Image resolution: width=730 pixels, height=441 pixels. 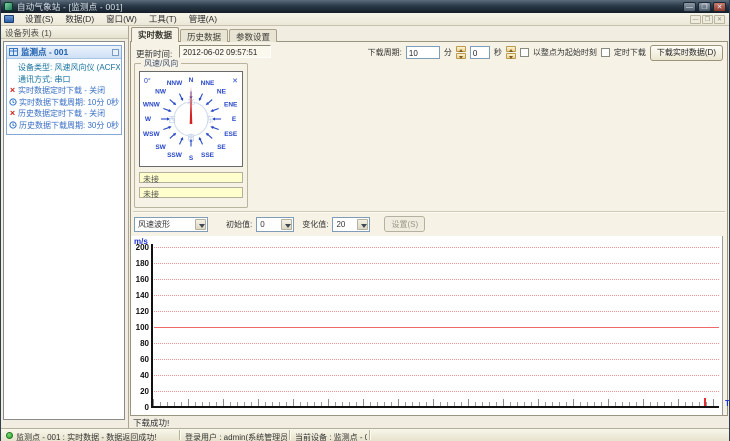 What do you see at coordinates (239, 224) in the screenshot?
I see `initial-value-label: 初始值:` at bounding box center [239, 224].